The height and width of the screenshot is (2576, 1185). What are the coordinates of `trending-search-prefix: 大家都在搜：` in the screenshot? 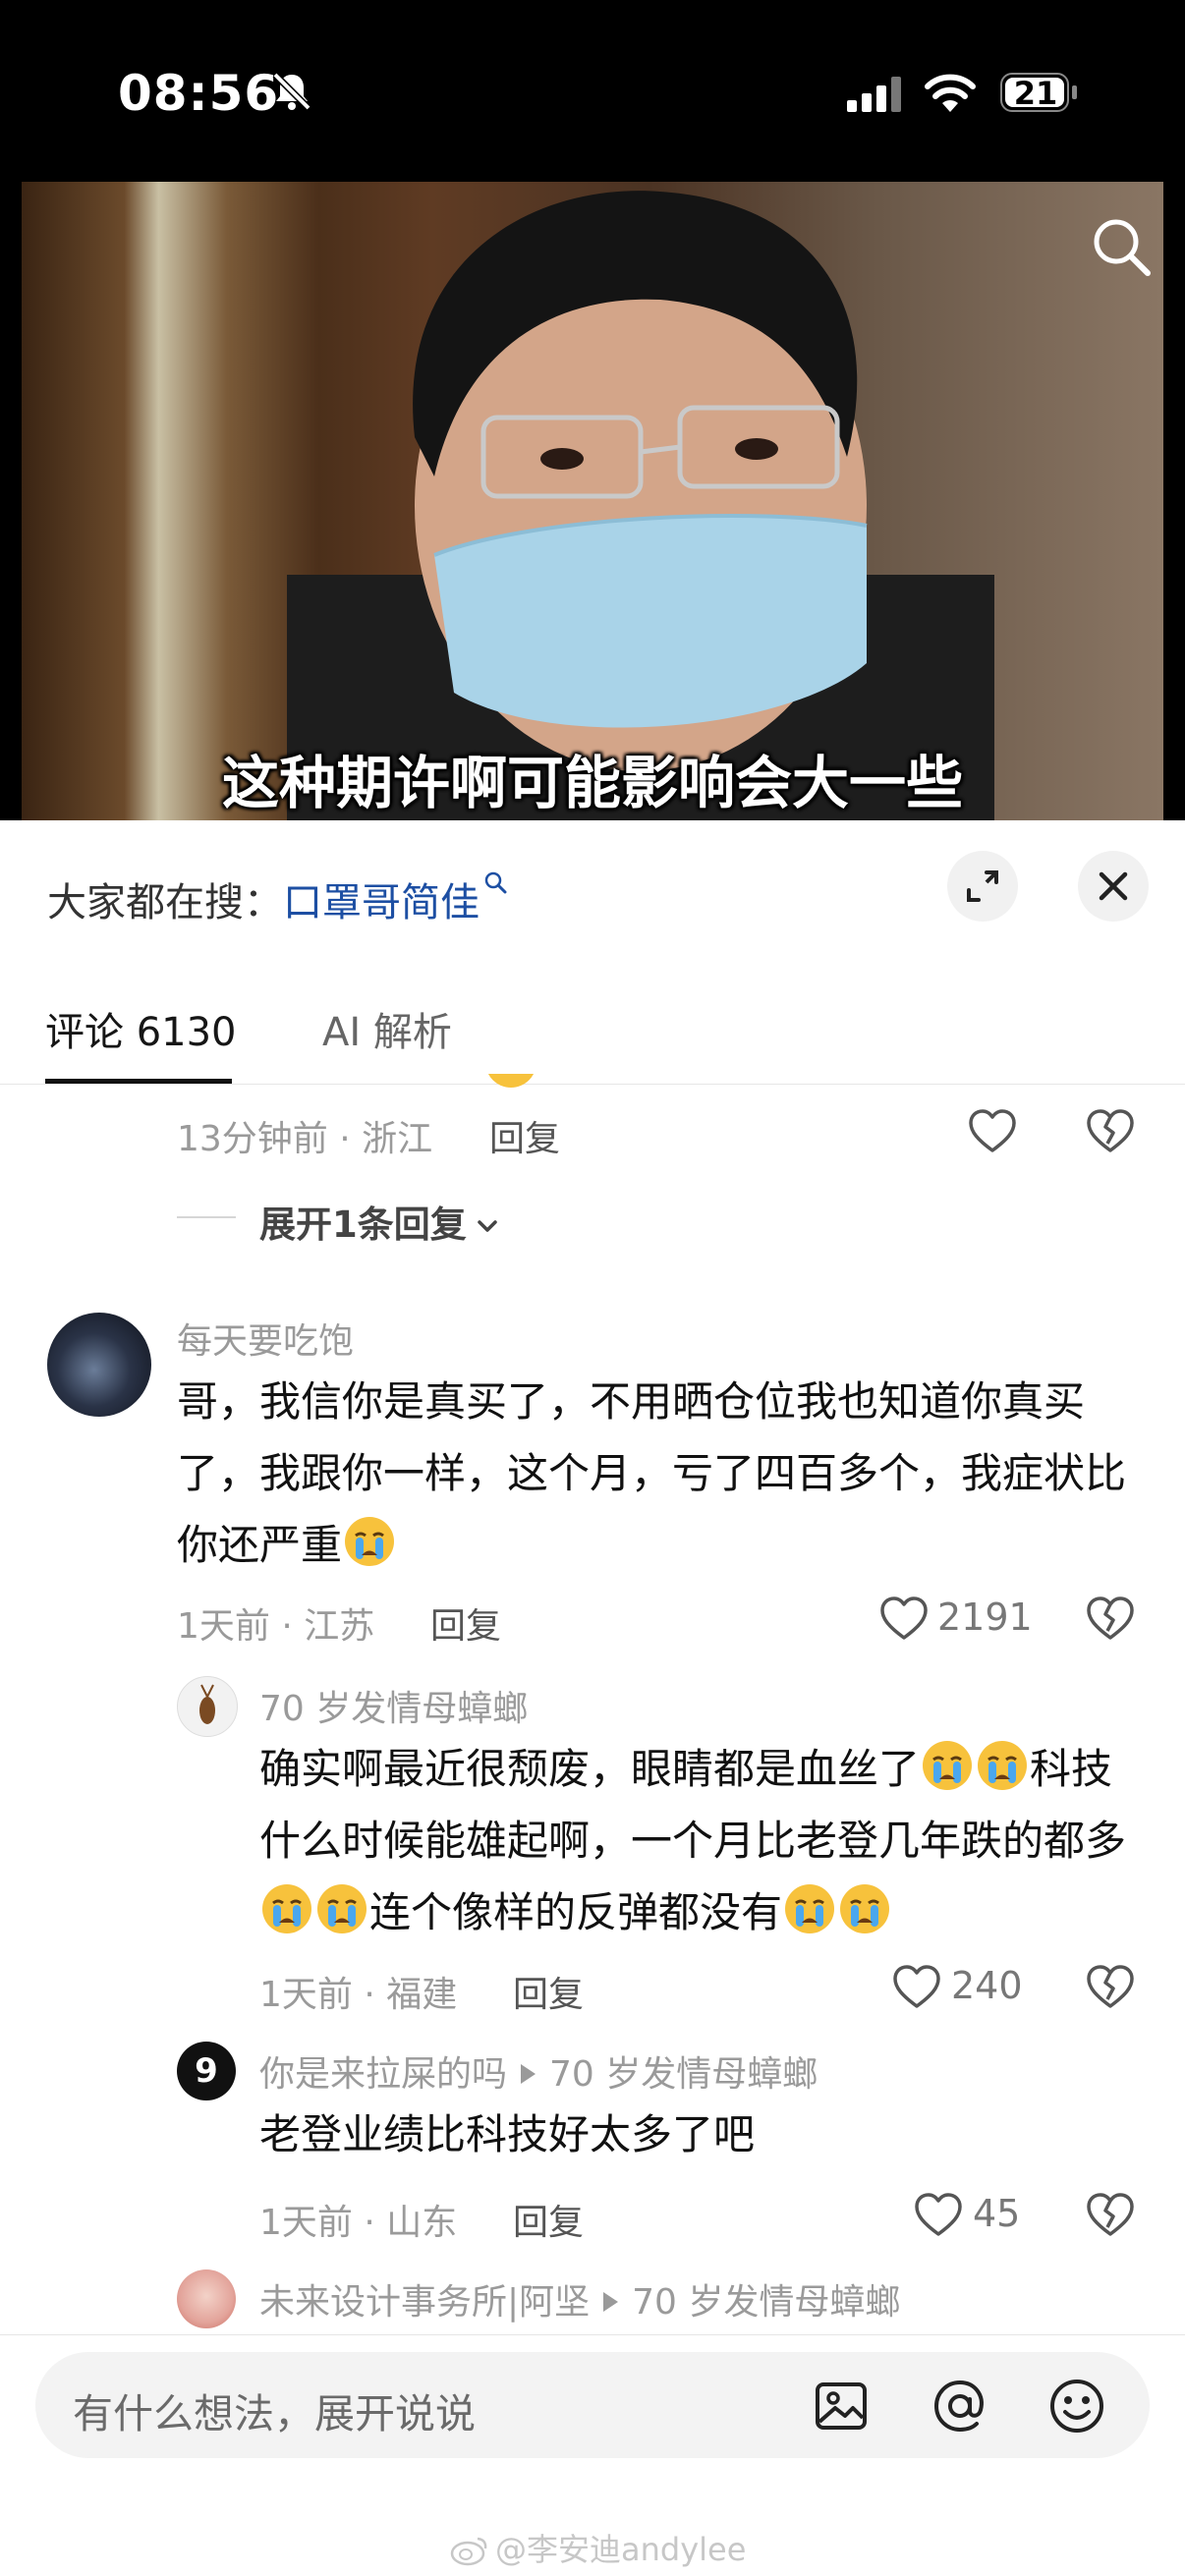 It's located at (165, 902).